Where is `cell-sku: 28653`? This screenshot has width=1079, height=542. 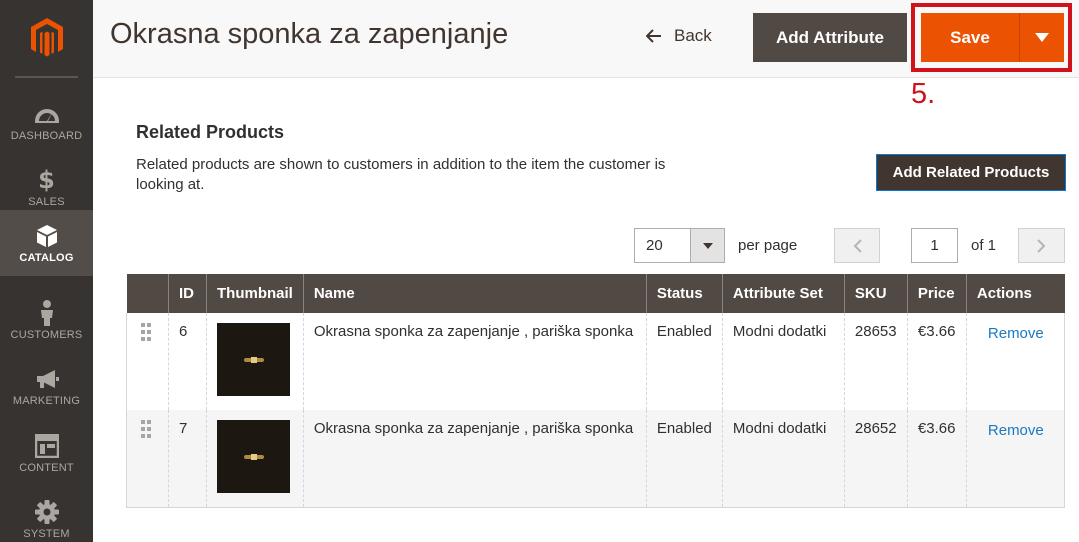
cell-sku: 28653 is located at coordinates (875, 361).